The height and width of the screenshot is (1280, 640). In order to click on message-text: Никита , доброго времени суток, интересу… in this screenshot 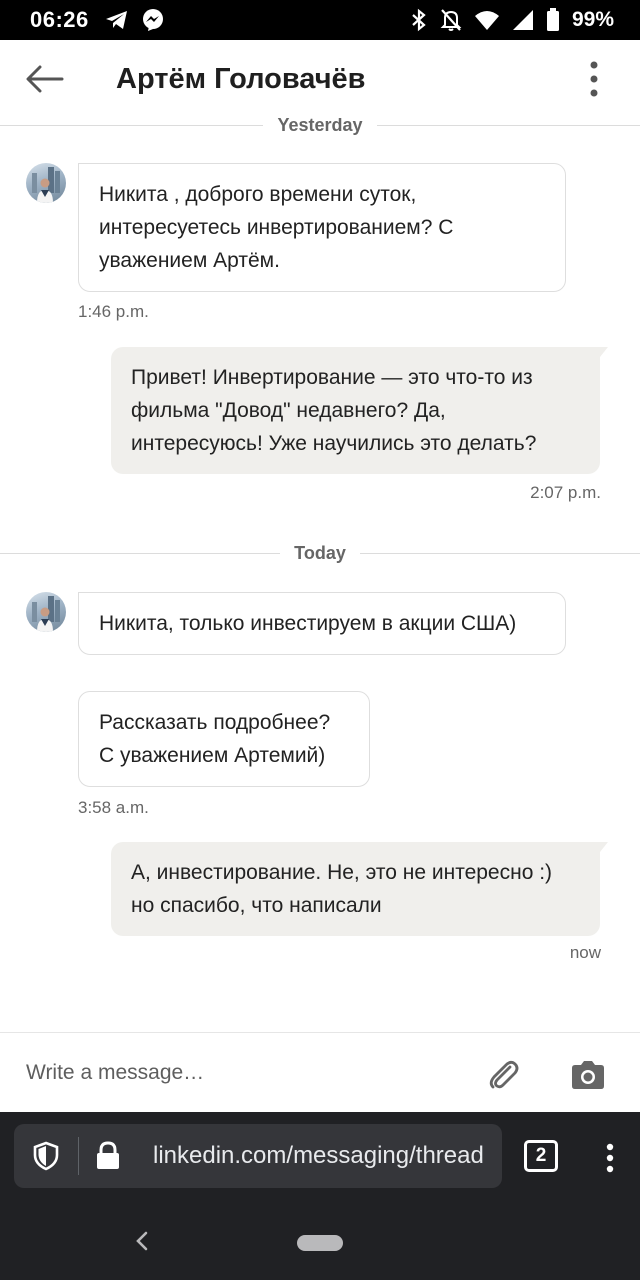, I will do `click(276, 227)`.